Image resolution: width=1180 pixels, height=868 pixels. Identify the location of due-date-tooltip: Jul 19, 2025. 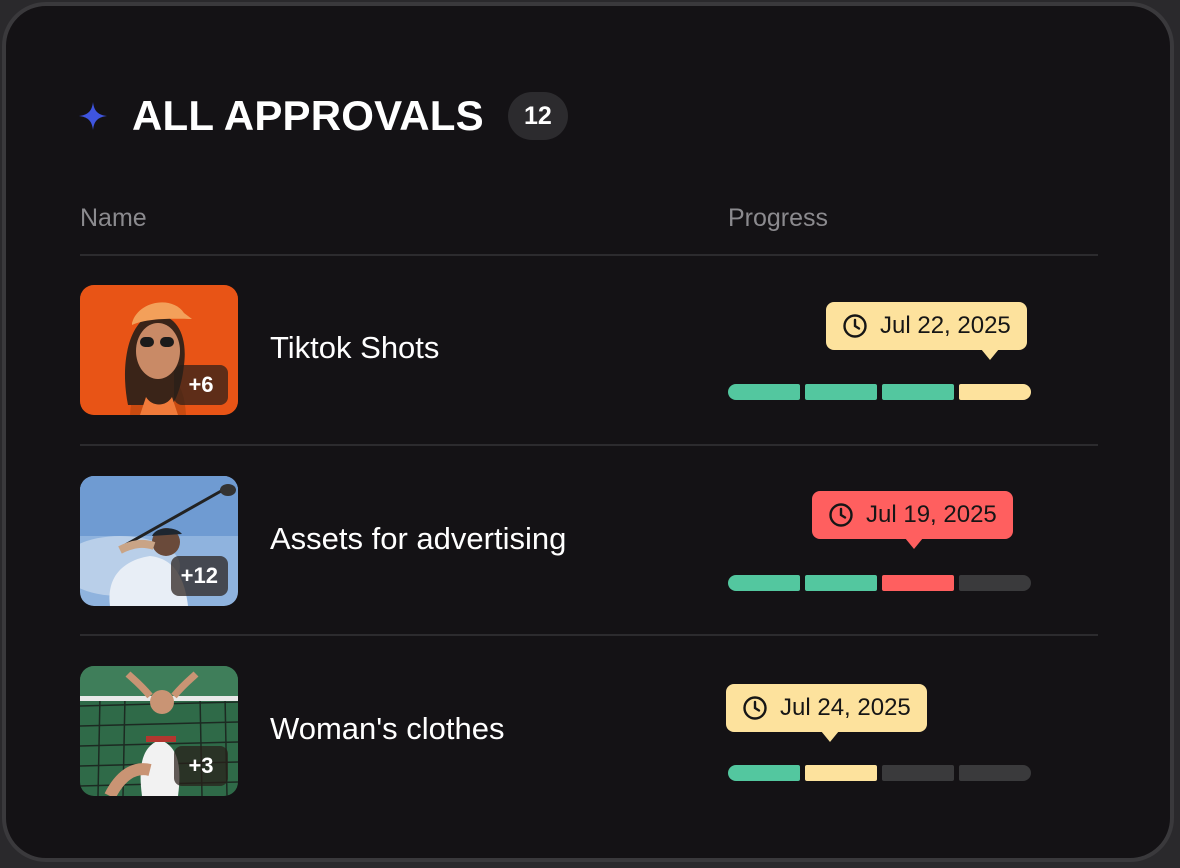
(912, 520).